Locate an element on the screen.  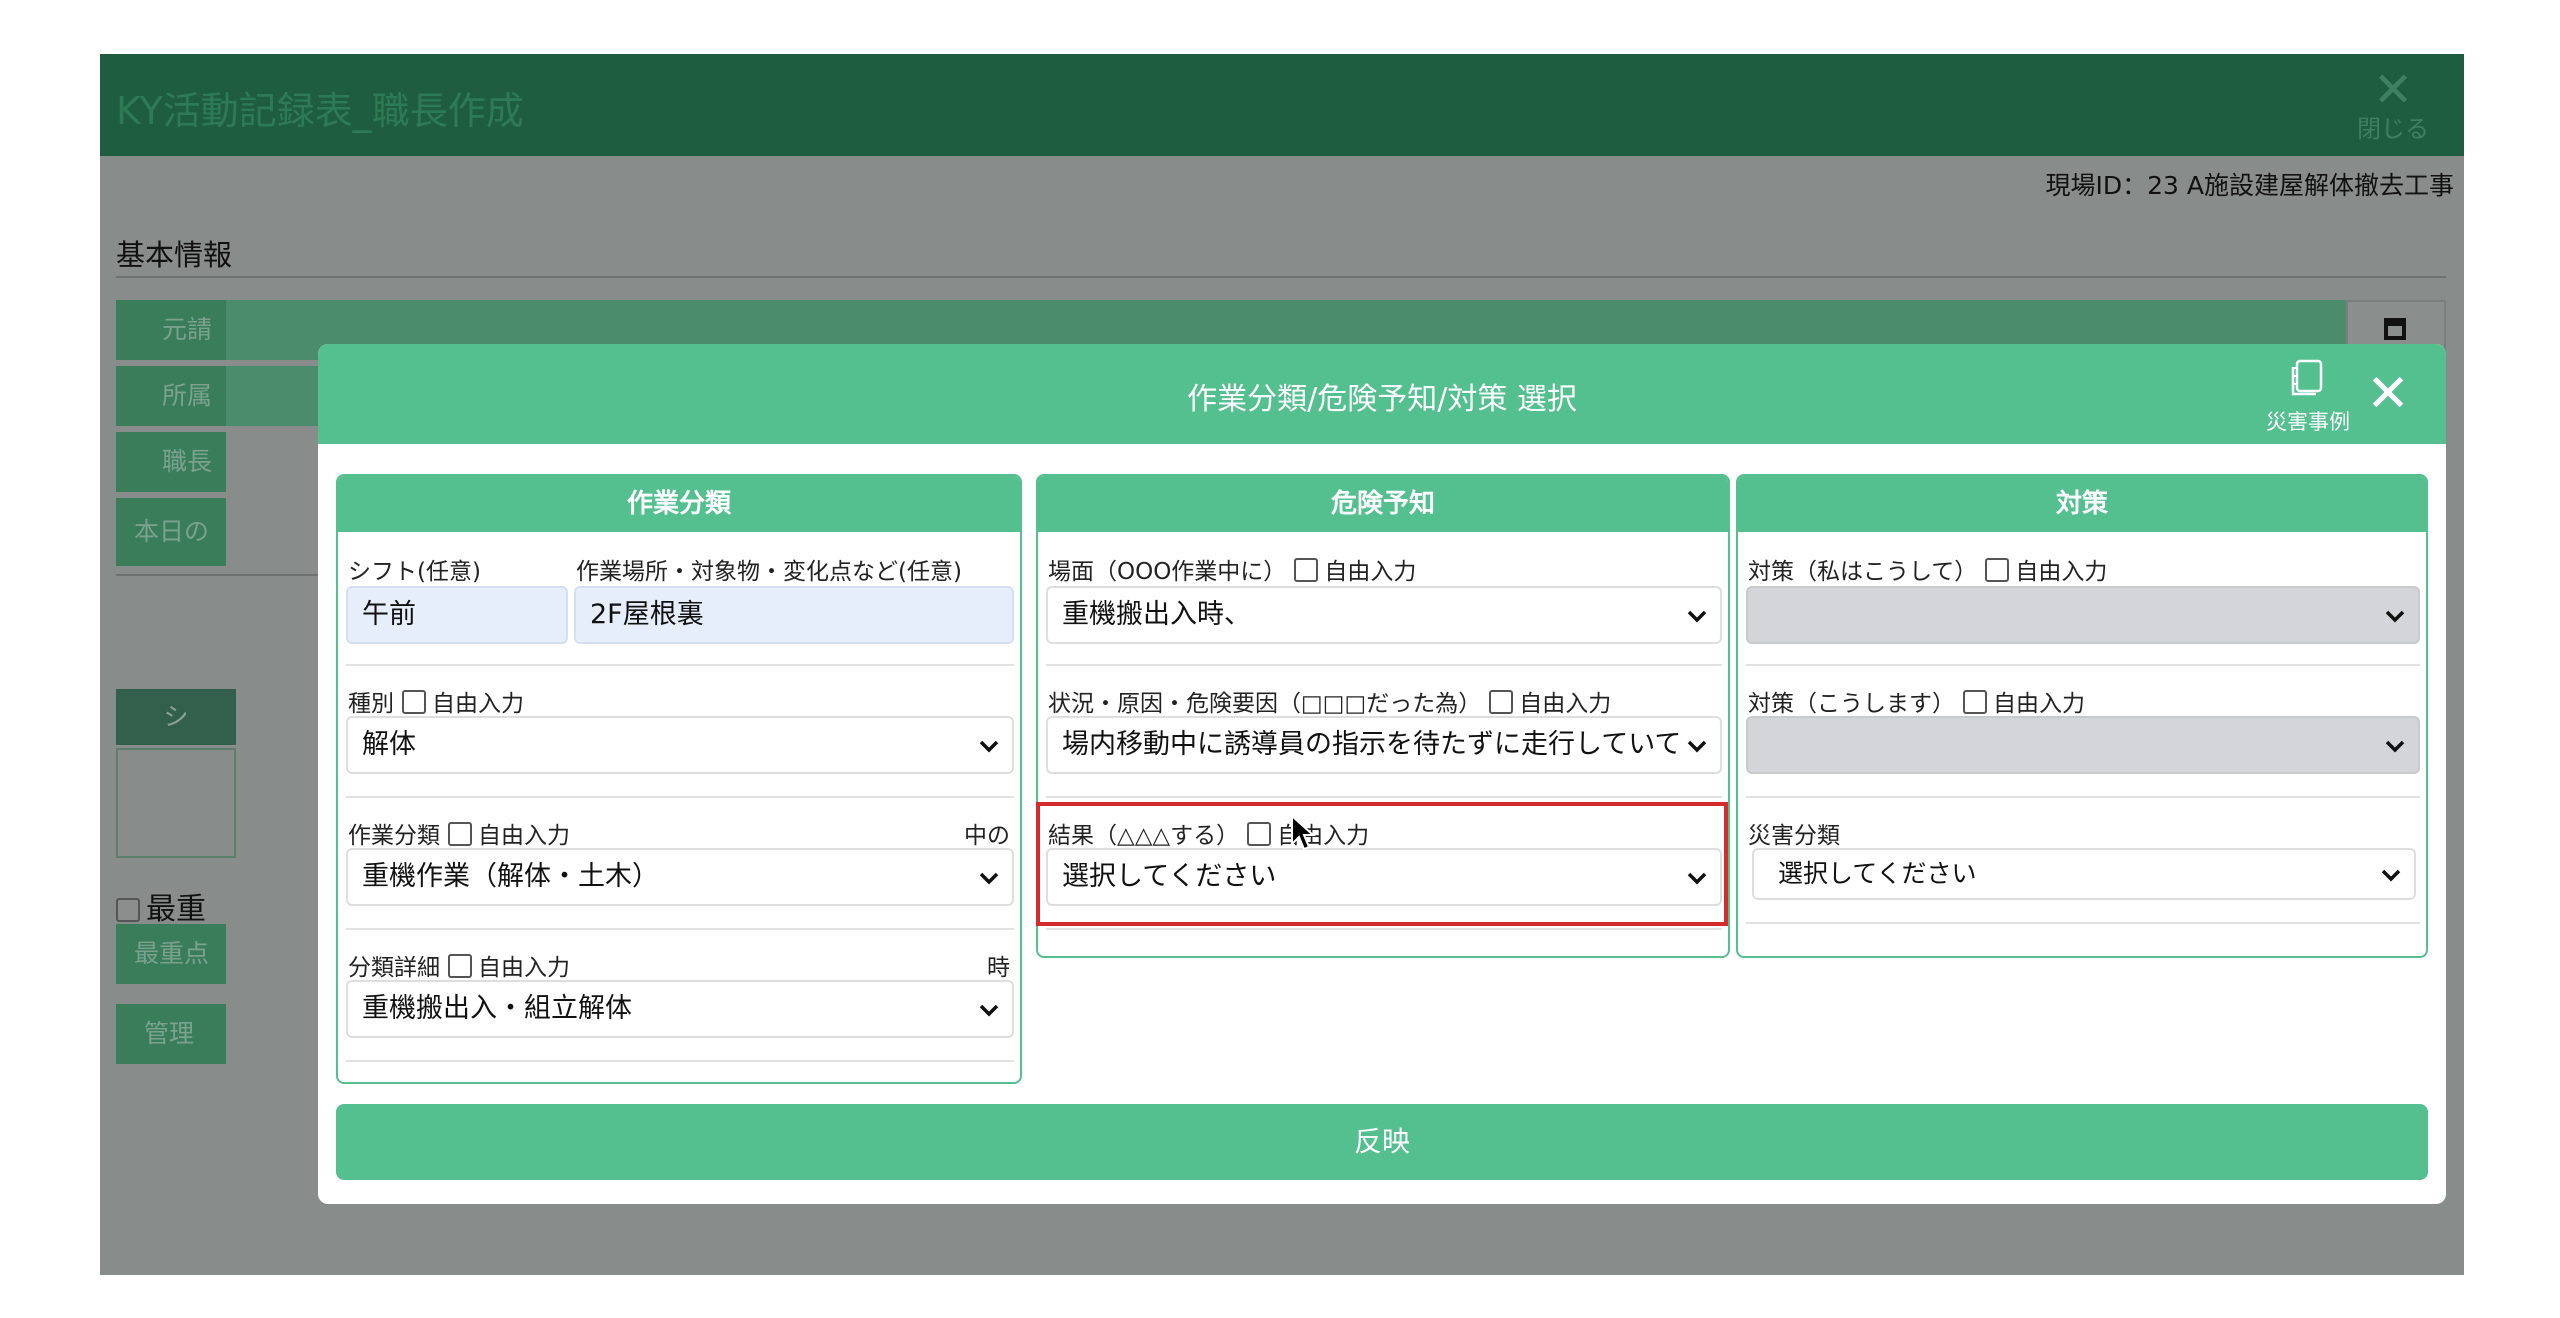
panel-measure-header: 対策 is located at coordinates (2082, 504).